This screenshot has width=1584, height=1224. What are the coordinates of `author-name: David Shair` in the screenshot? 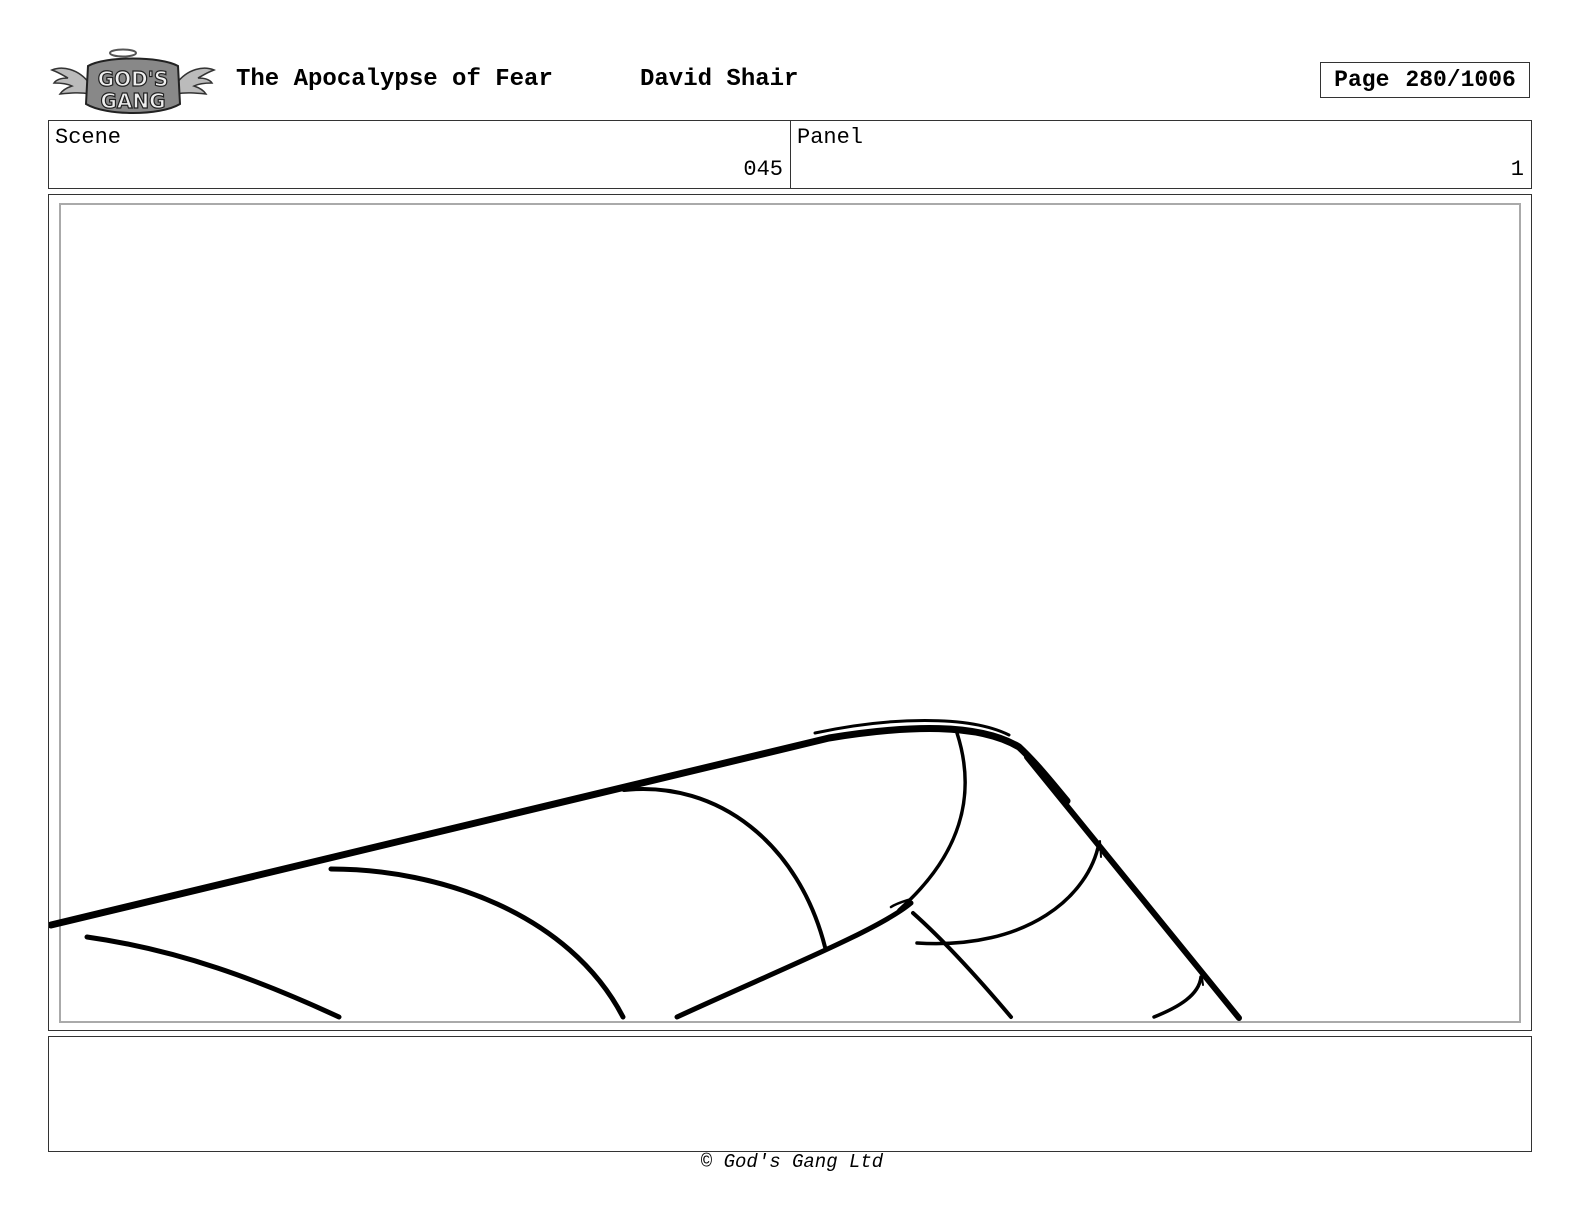 It's located at (719, 79).